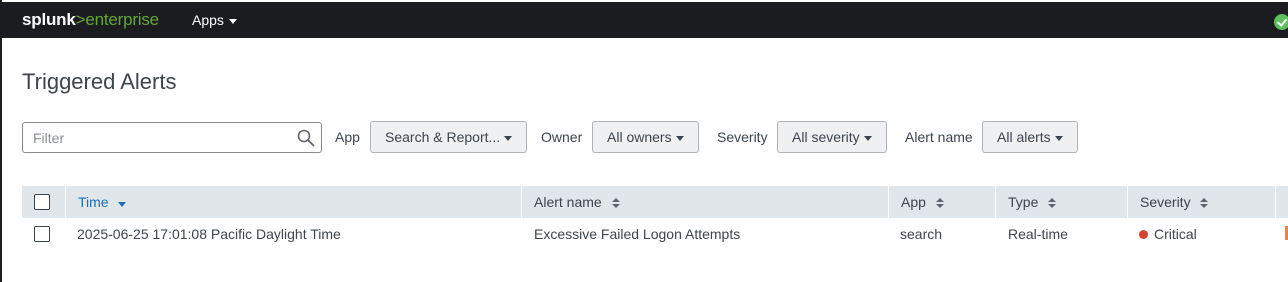 Image resolution: width=1288 pixels, height=282 pixels. What do you see at coordinates (1281, 22) in the screenshot?
I see `check-circle-icon` at bounding box center [1281, 22].